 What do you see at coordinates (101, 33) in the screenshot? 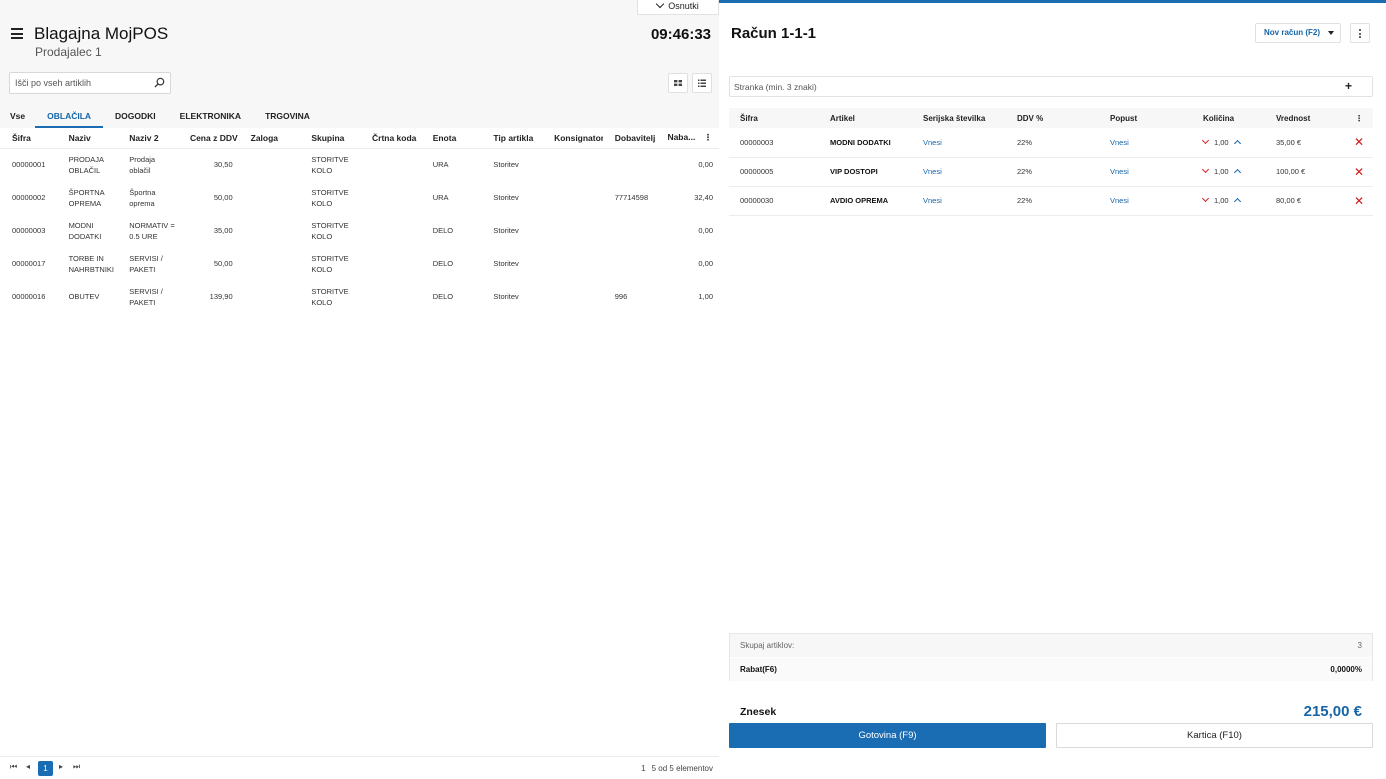
I see `app-title: Blagajna MojPOS` at bounding box center [101, 33].